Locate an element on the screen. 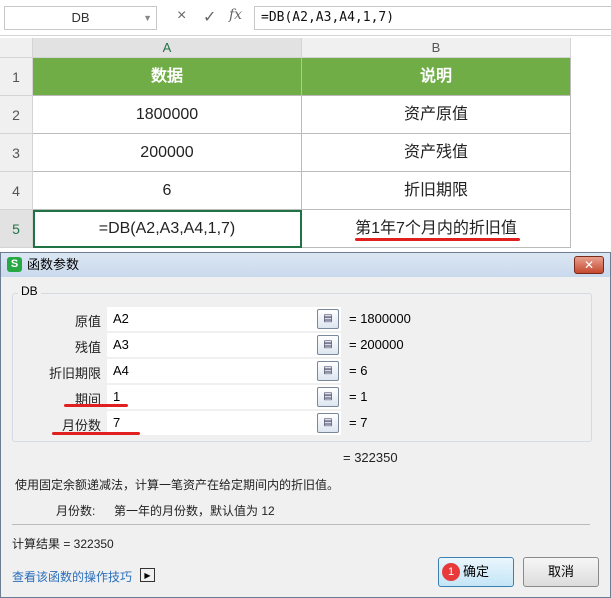 This screenshot has width=611, height=598. cell-b2: 资产原值 is located at coordinates (436, 115).